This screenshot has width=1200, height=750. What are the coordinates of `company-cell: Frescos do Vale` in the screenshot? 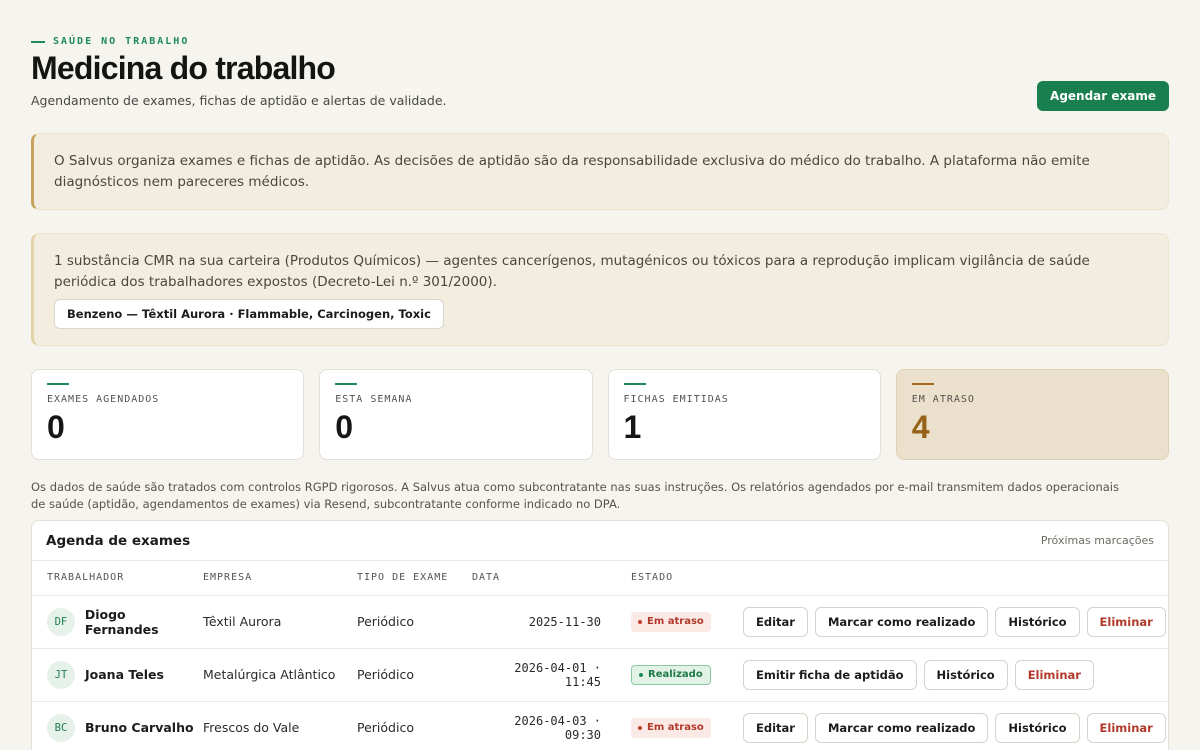 It's located at (280, 725).